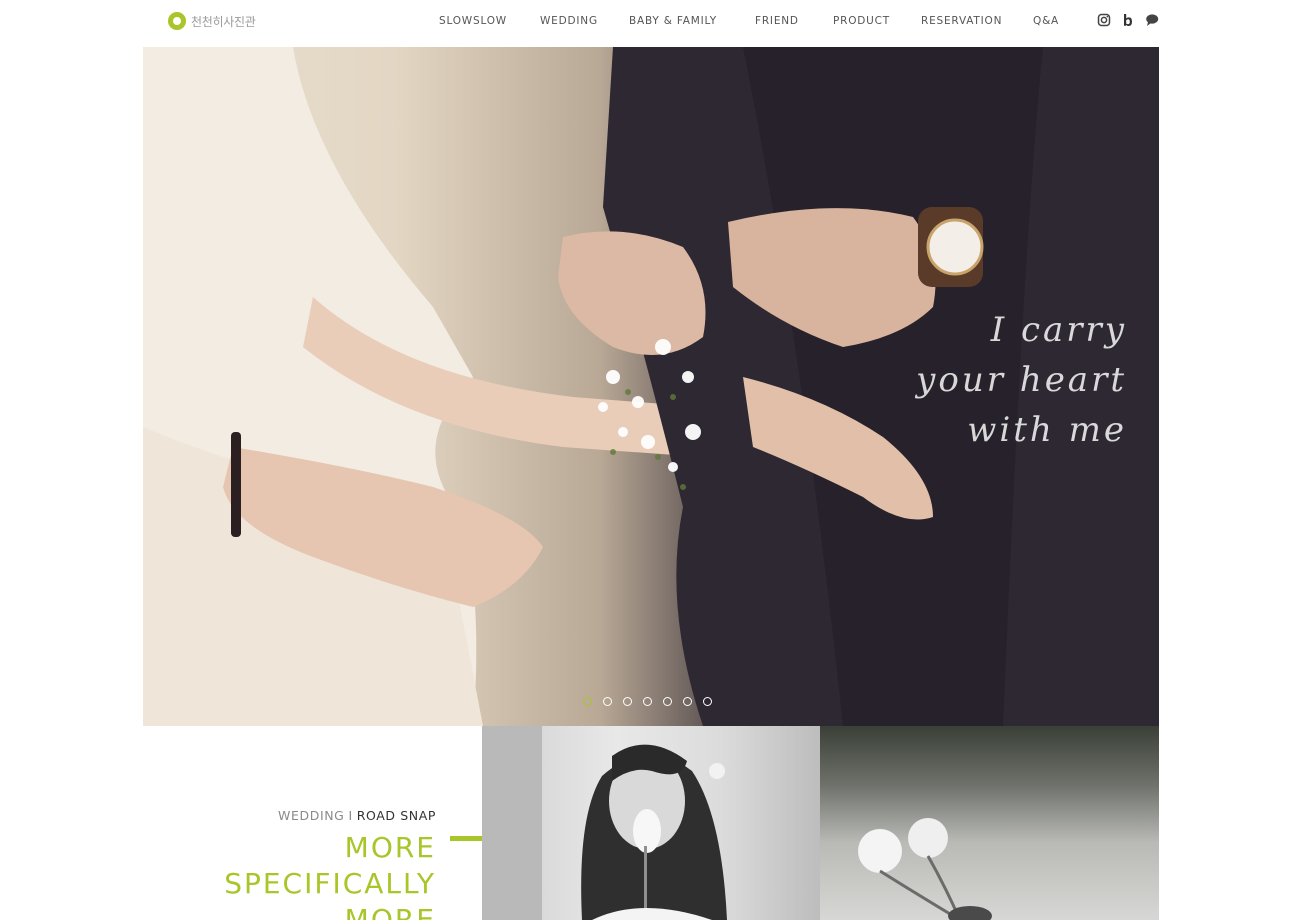 Image resolution: width=1300 pixels, height=920 pixels. I want to click on nav-product: PRODUCT, so click(861, 21).